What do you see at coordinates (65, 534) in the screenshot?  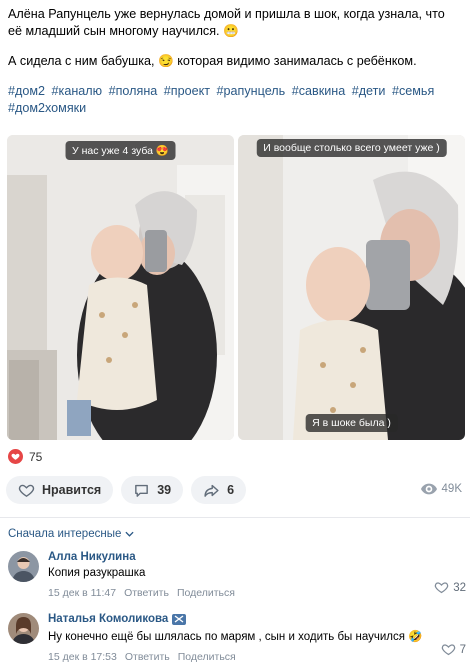 I see `sort-label: Сначала интересные` at bounding box center [65, 534].